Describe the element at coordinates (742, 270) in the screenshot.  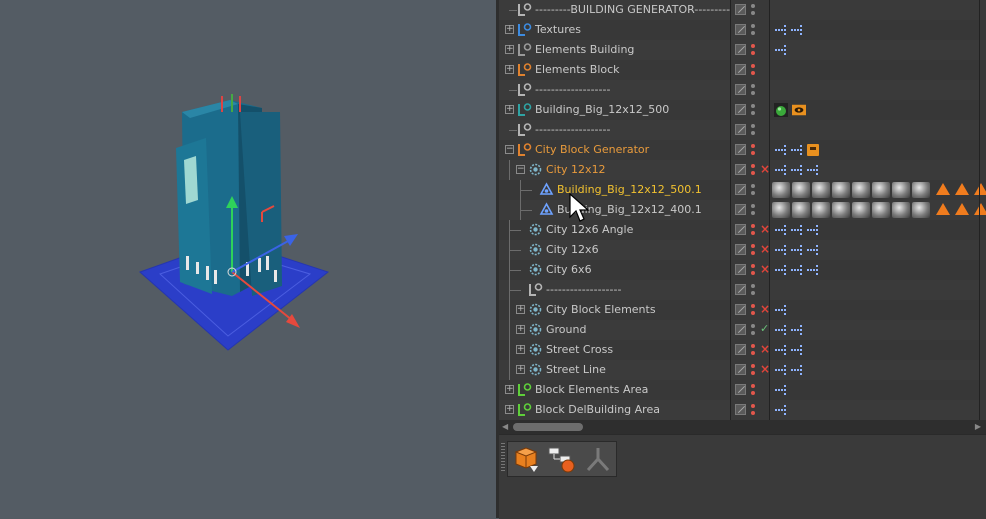
I see `object-row: City 6x6 ×` at that location.